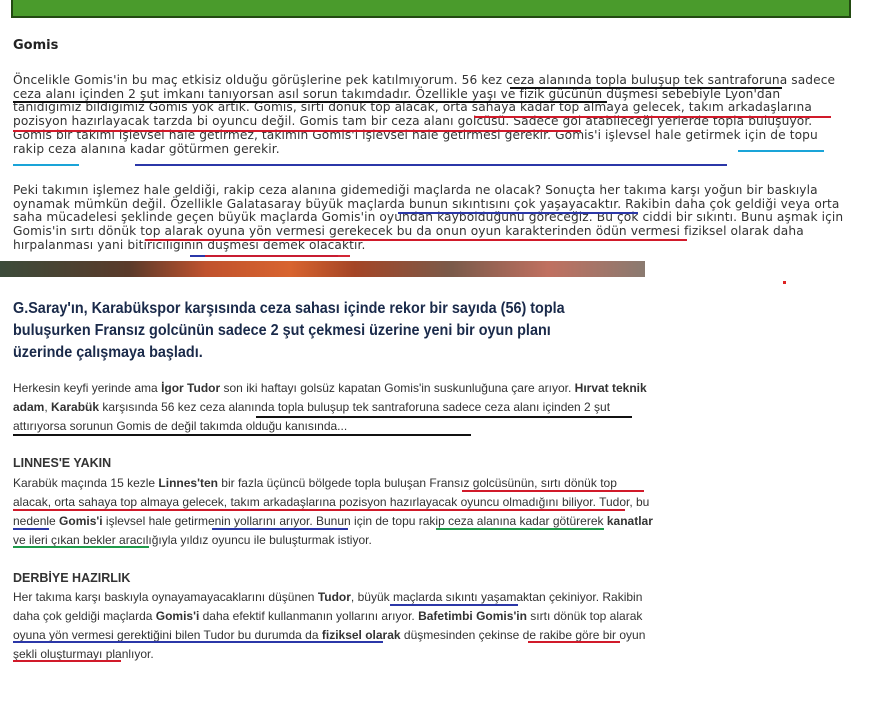 The height and width of the screenshot is (718, 893). Describe the element at coordinates (431, 9) in the screenshot. I see `header-image-strip` at that location.